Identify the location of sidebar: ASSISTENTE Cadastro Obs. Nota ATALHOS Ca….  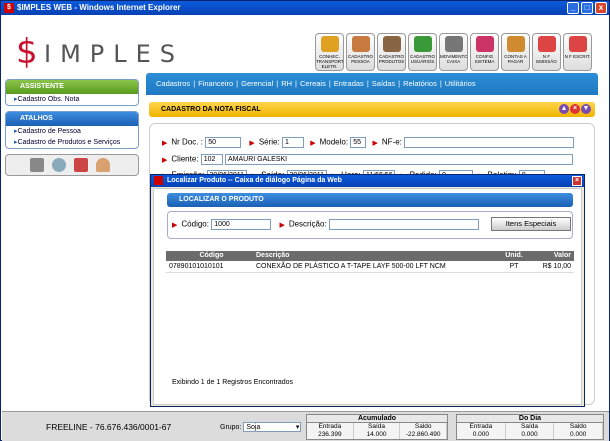
(72, 134).